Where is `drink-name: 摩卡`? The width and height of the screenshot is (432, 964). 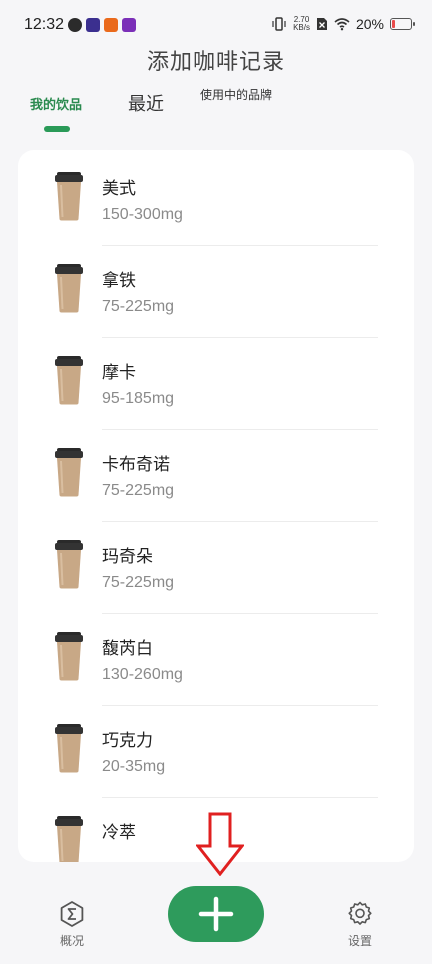
drink-name: 摩卡 is located at coordinates (119, 373).